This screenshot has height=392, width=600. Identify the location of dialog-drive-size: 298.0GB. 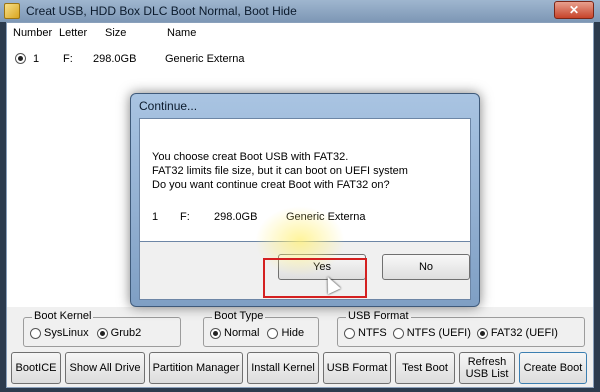
(236, 217).